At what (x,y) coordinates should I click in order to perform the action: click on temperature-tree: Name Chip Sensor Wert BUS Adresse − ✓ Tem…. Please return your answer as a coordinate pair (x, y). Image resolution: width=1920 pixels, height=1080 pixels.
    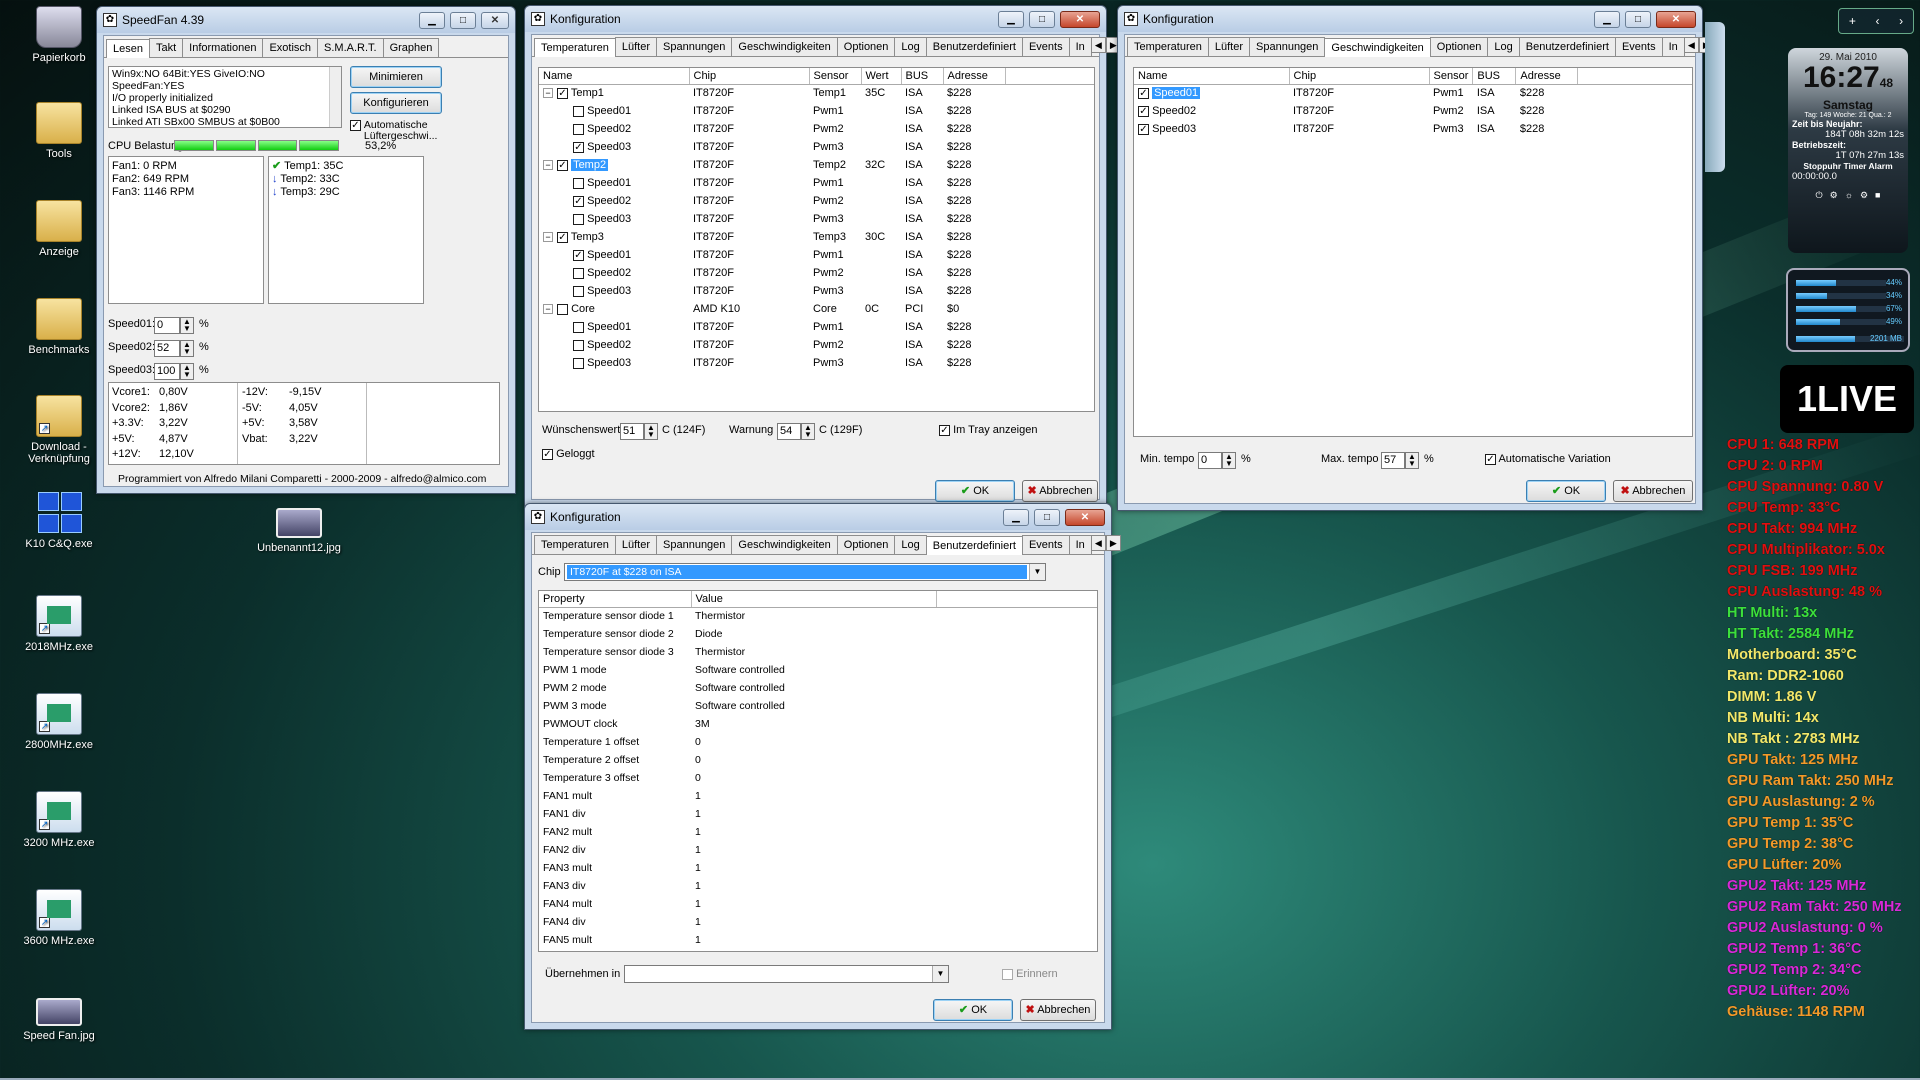
    Looking at the image, I should click on (816, 239).